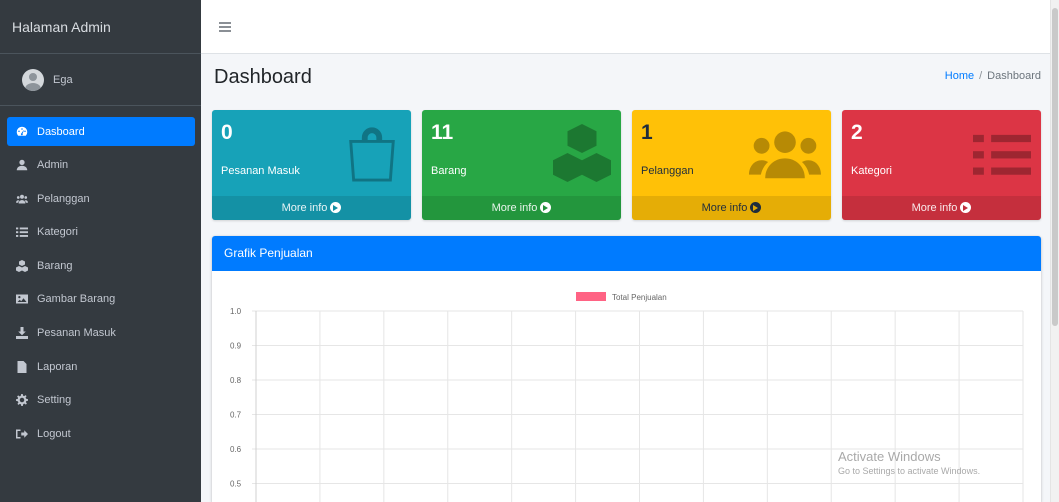 The height and width of the screenshot is (502, 1059). I want to click on y-tick-label: 0.5, so click(236, 484).